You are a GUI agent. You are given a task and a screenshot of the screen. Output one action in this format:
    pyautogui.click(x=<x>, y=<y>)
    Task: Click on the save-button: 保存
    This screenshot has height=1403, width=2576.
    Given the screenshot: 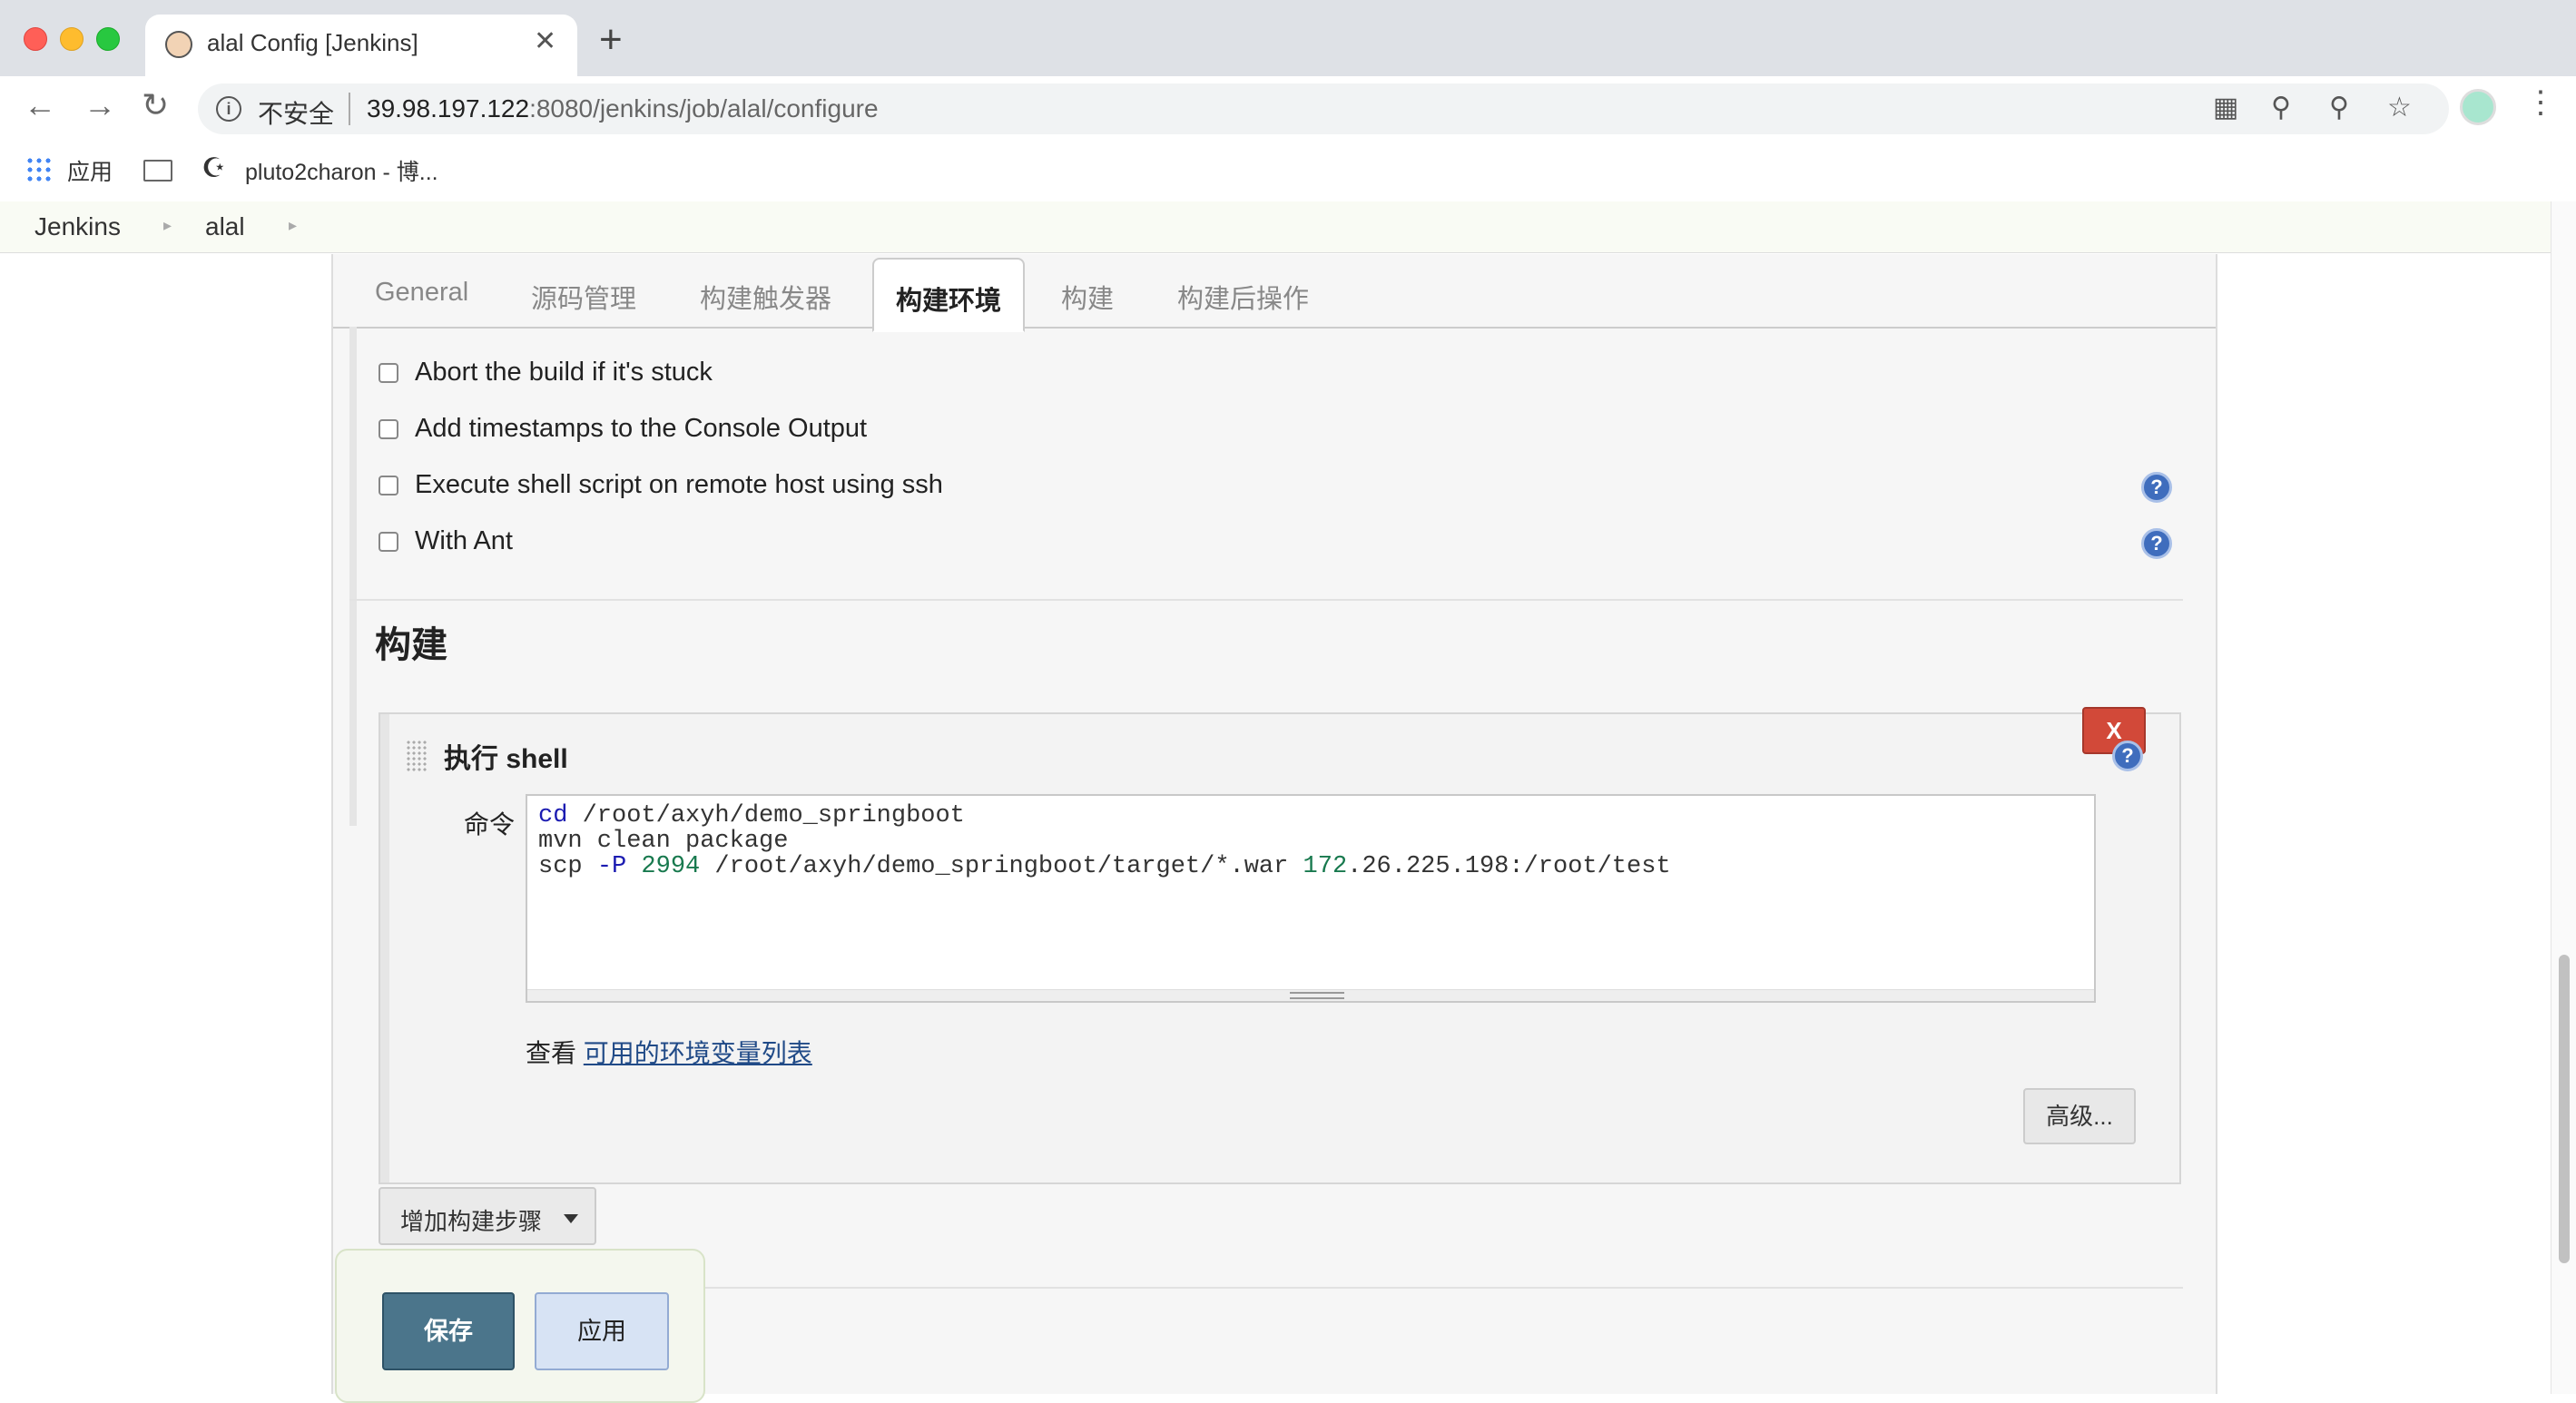 What is the action you would take?
    pyautogui.click(x=448, y=1331)
    